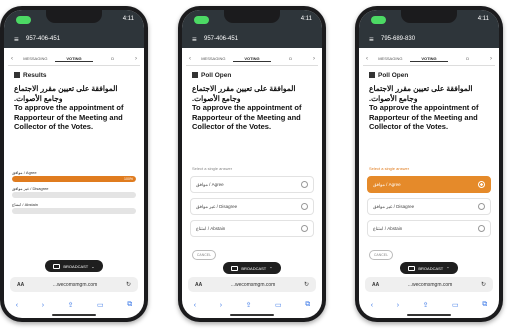 Image resolution: width=511 pixels, height=333 pixels. What do you see at coordinates (448, 268) in the screenshot?
I see `chevron-up-icon: ⌃` at bounding box center [448, 268].